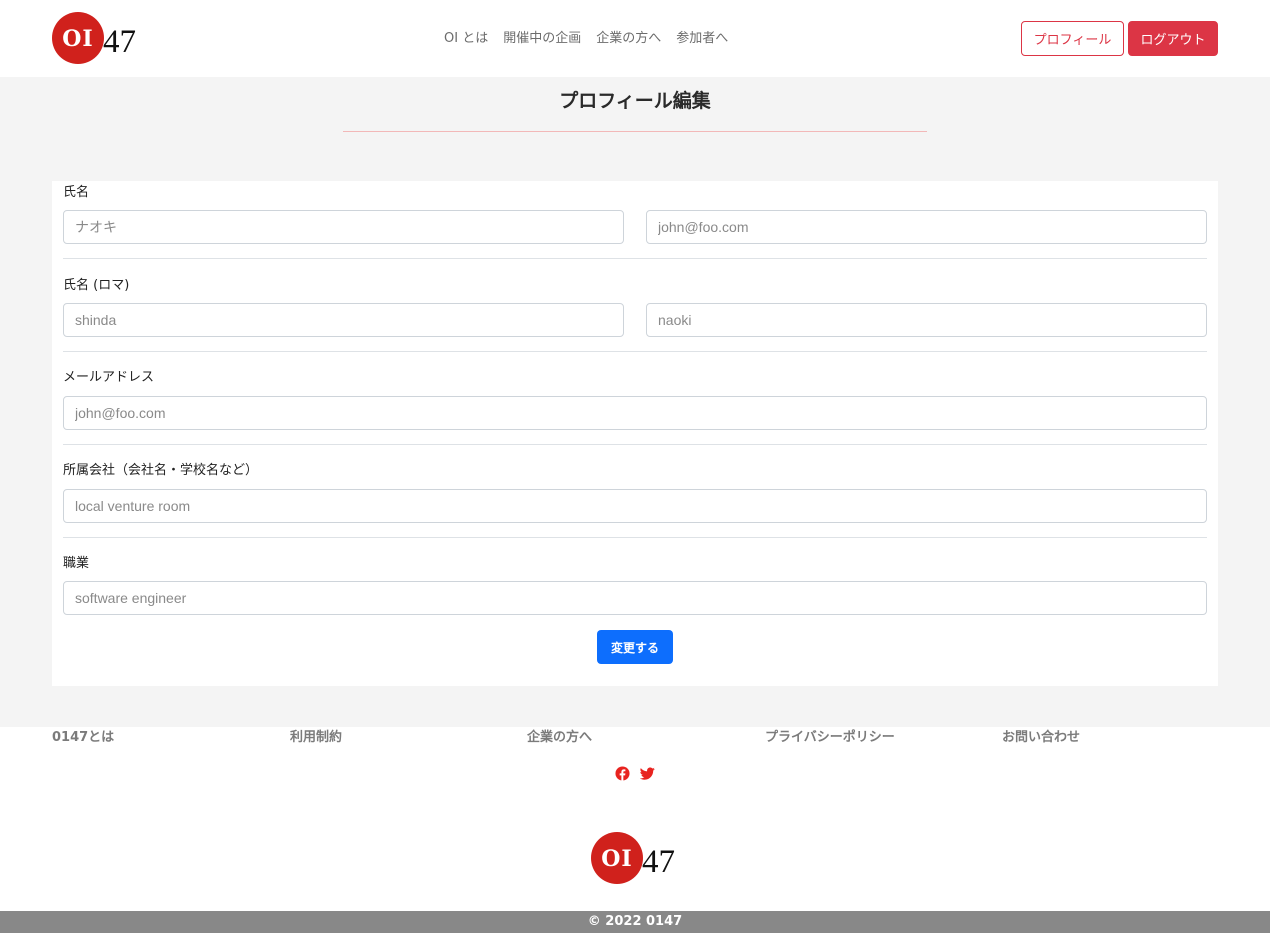 The height and width of the screenshot is (933, 1270). What do you see at coordinates (1072, 38) in the screenshot?
I see `profile-button: プロフィール` at bounding box center [1072, 38].